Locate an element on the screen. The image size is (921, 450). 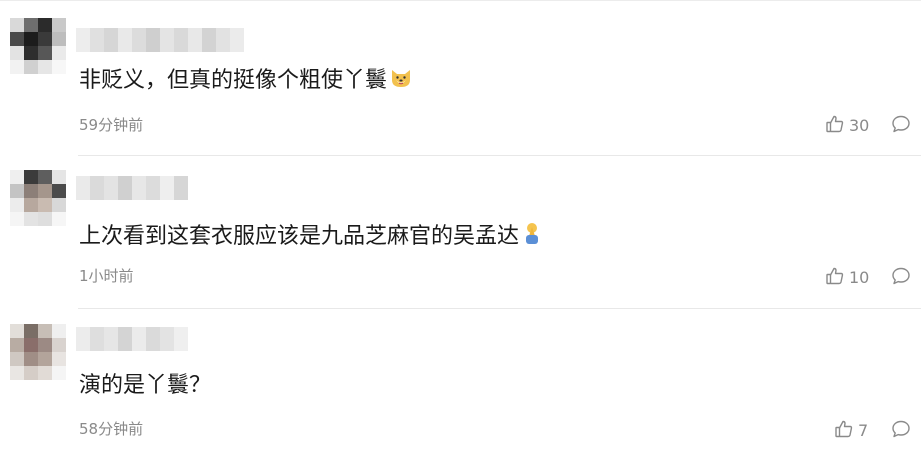
comment-time: 59分钟前 is located at coordinates (111, 125).